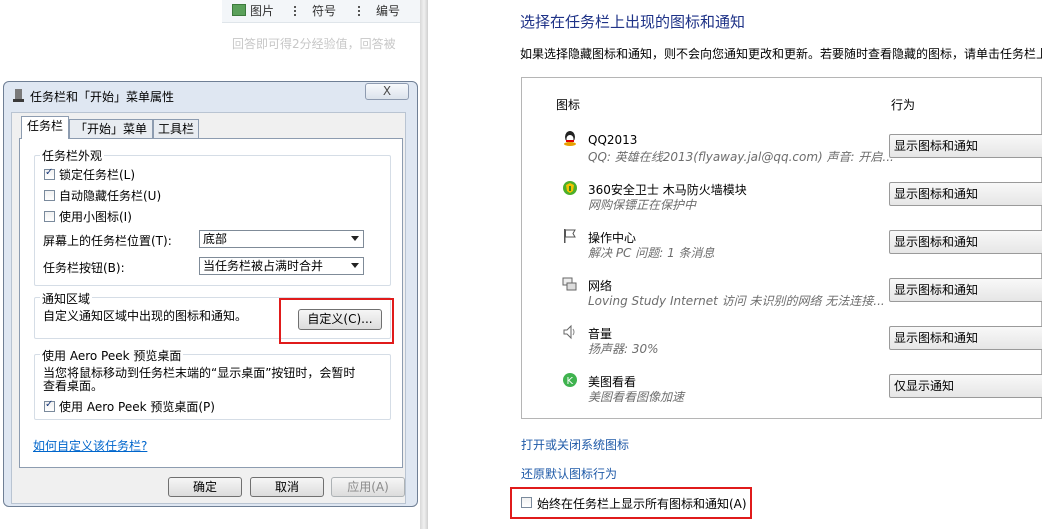 This screenshot has width=1042, height=529. What do you see at coordinates (72, 155) in the screenshot?
I see `group-title-appearance: 任务栏外观` at bounding box center [72, 155].